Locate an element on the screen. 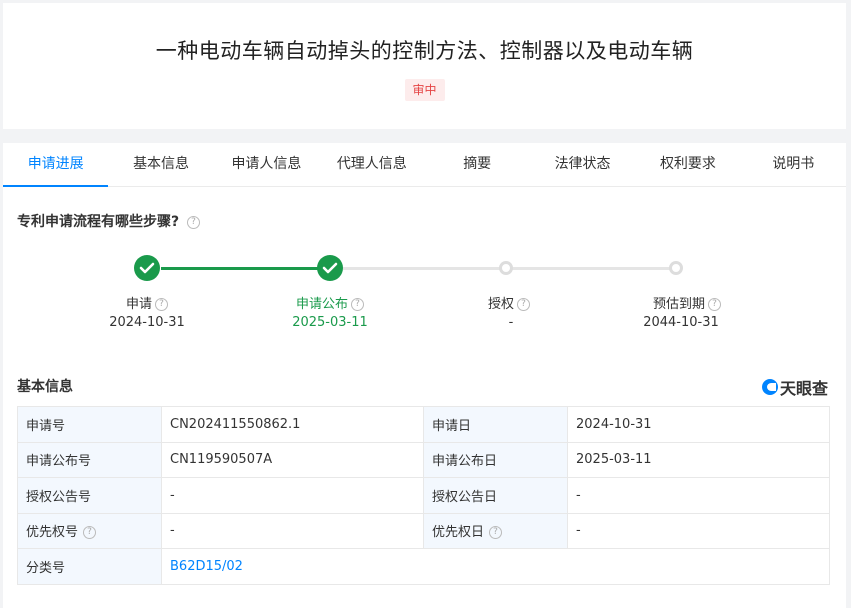  tab-legal-status: 法律状态 is located at coordinates (582, 164).